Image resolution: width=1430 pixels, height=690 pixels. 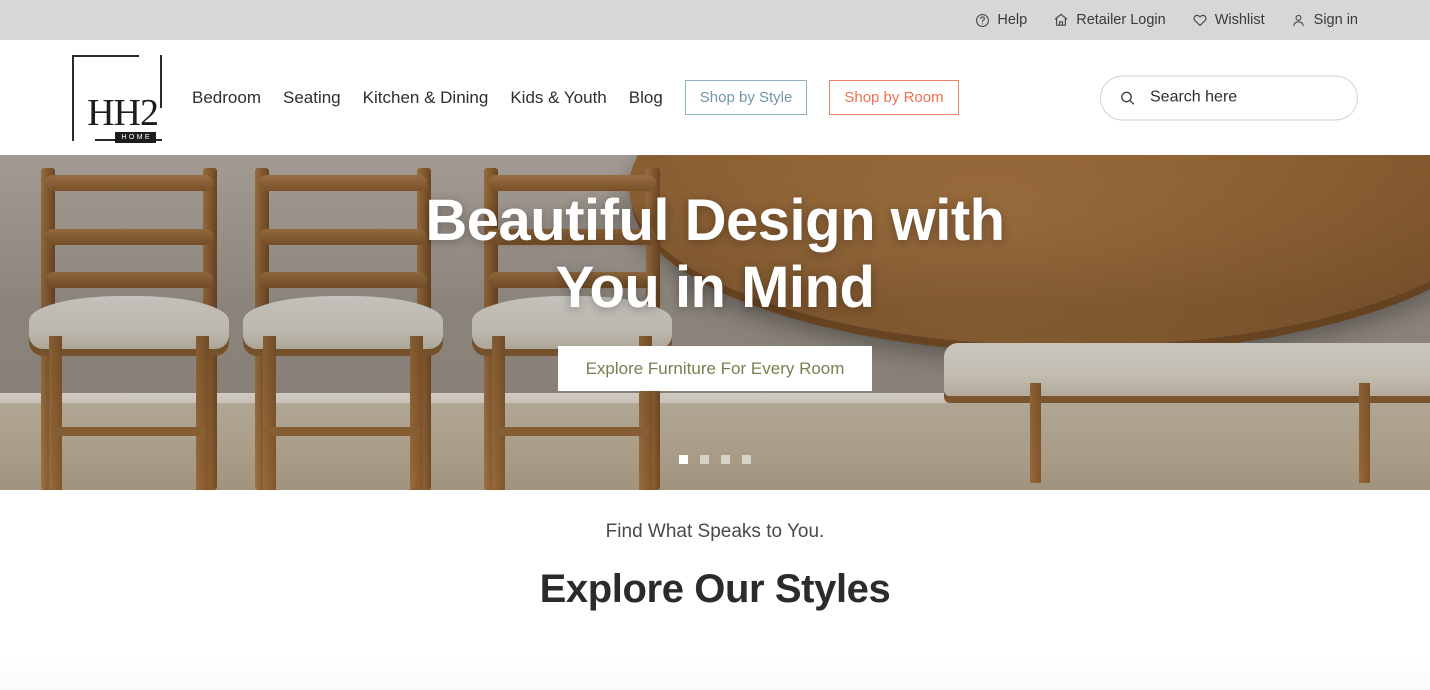 What do you see at coordinates (226, 97) in the screenshot?
I see `nav-item-bedroom: Bedroom` at bounding box center [226, 97].